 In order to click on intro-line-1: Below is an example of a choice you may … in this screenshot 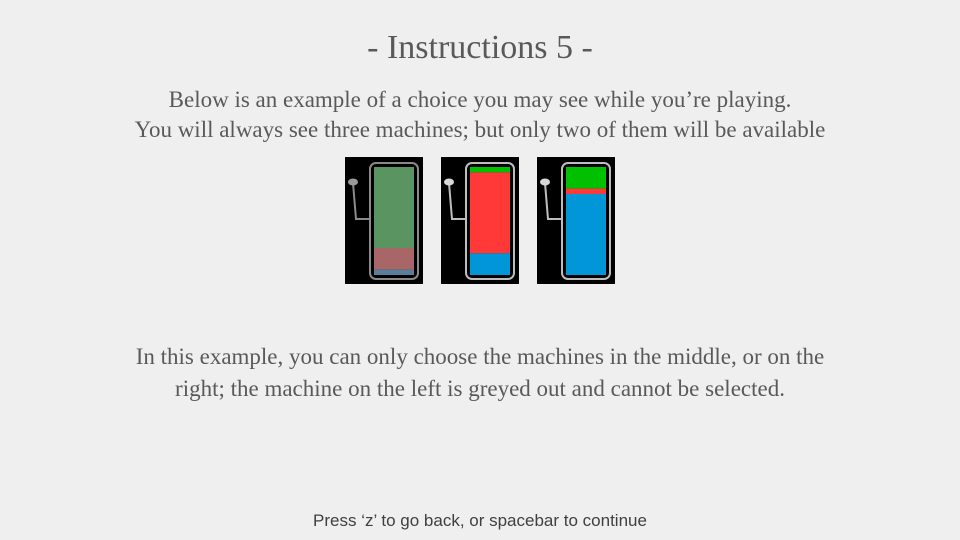, I will do `click(480, 99)`.